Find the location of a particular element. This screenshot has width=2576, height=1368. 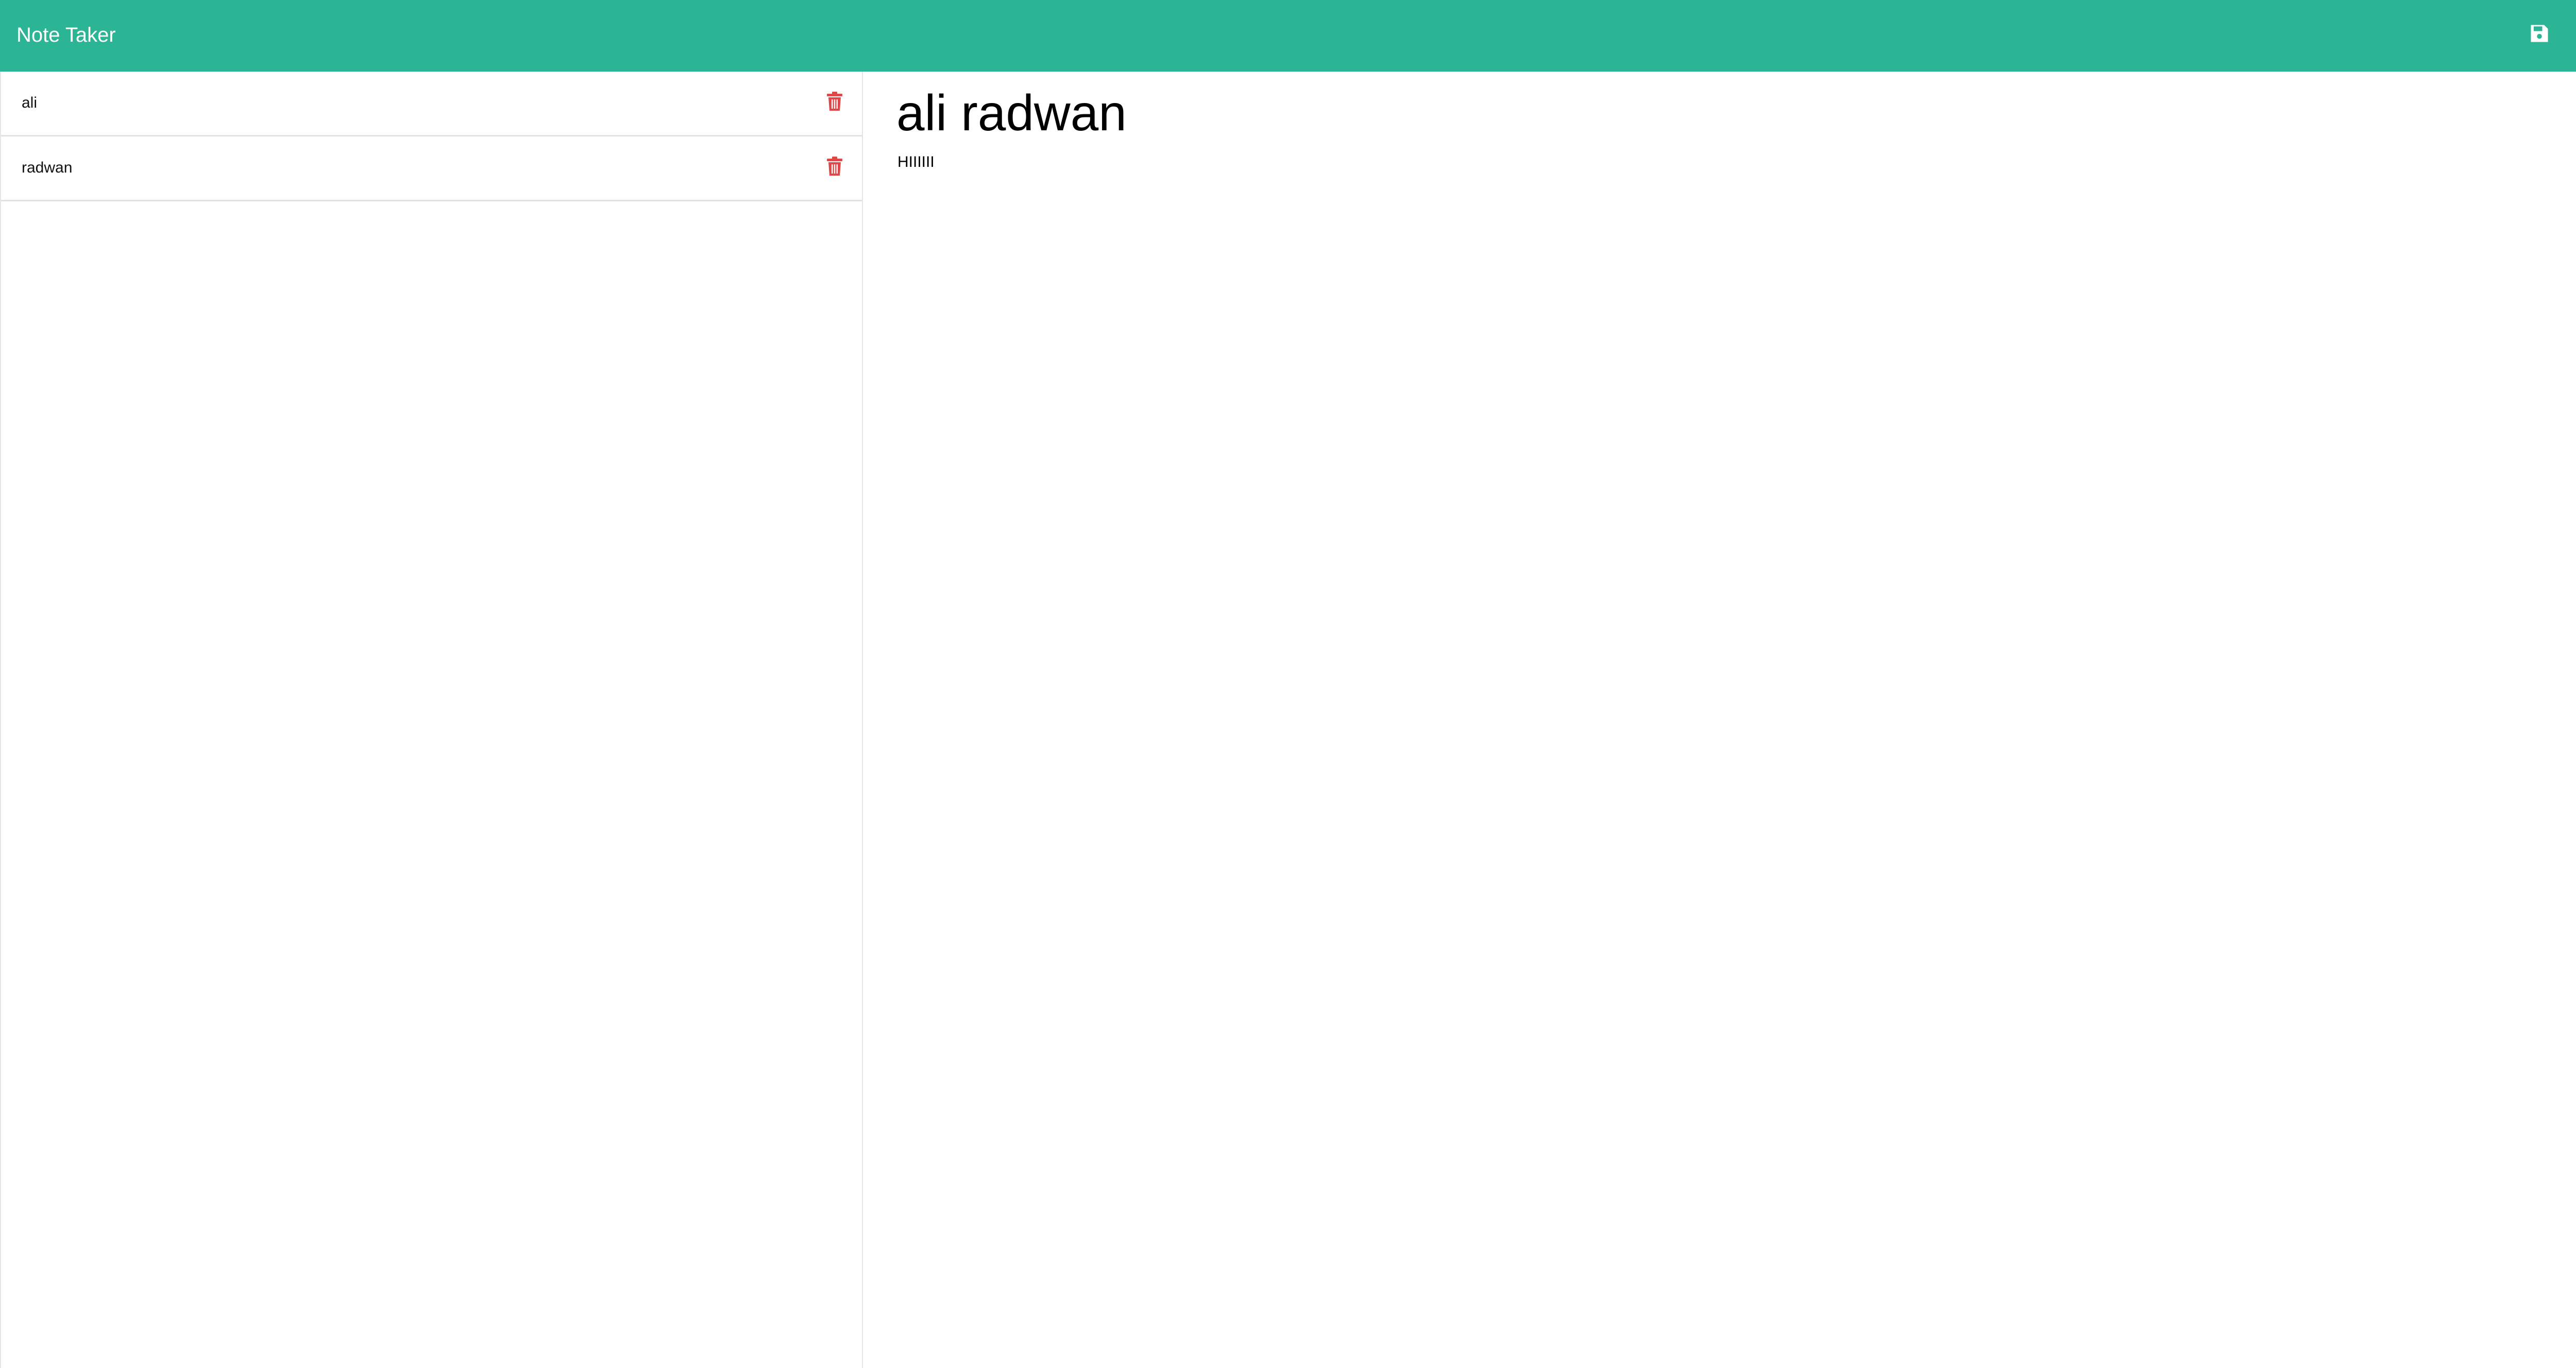

note-list-item: ali is located at coordinates (431, 104).